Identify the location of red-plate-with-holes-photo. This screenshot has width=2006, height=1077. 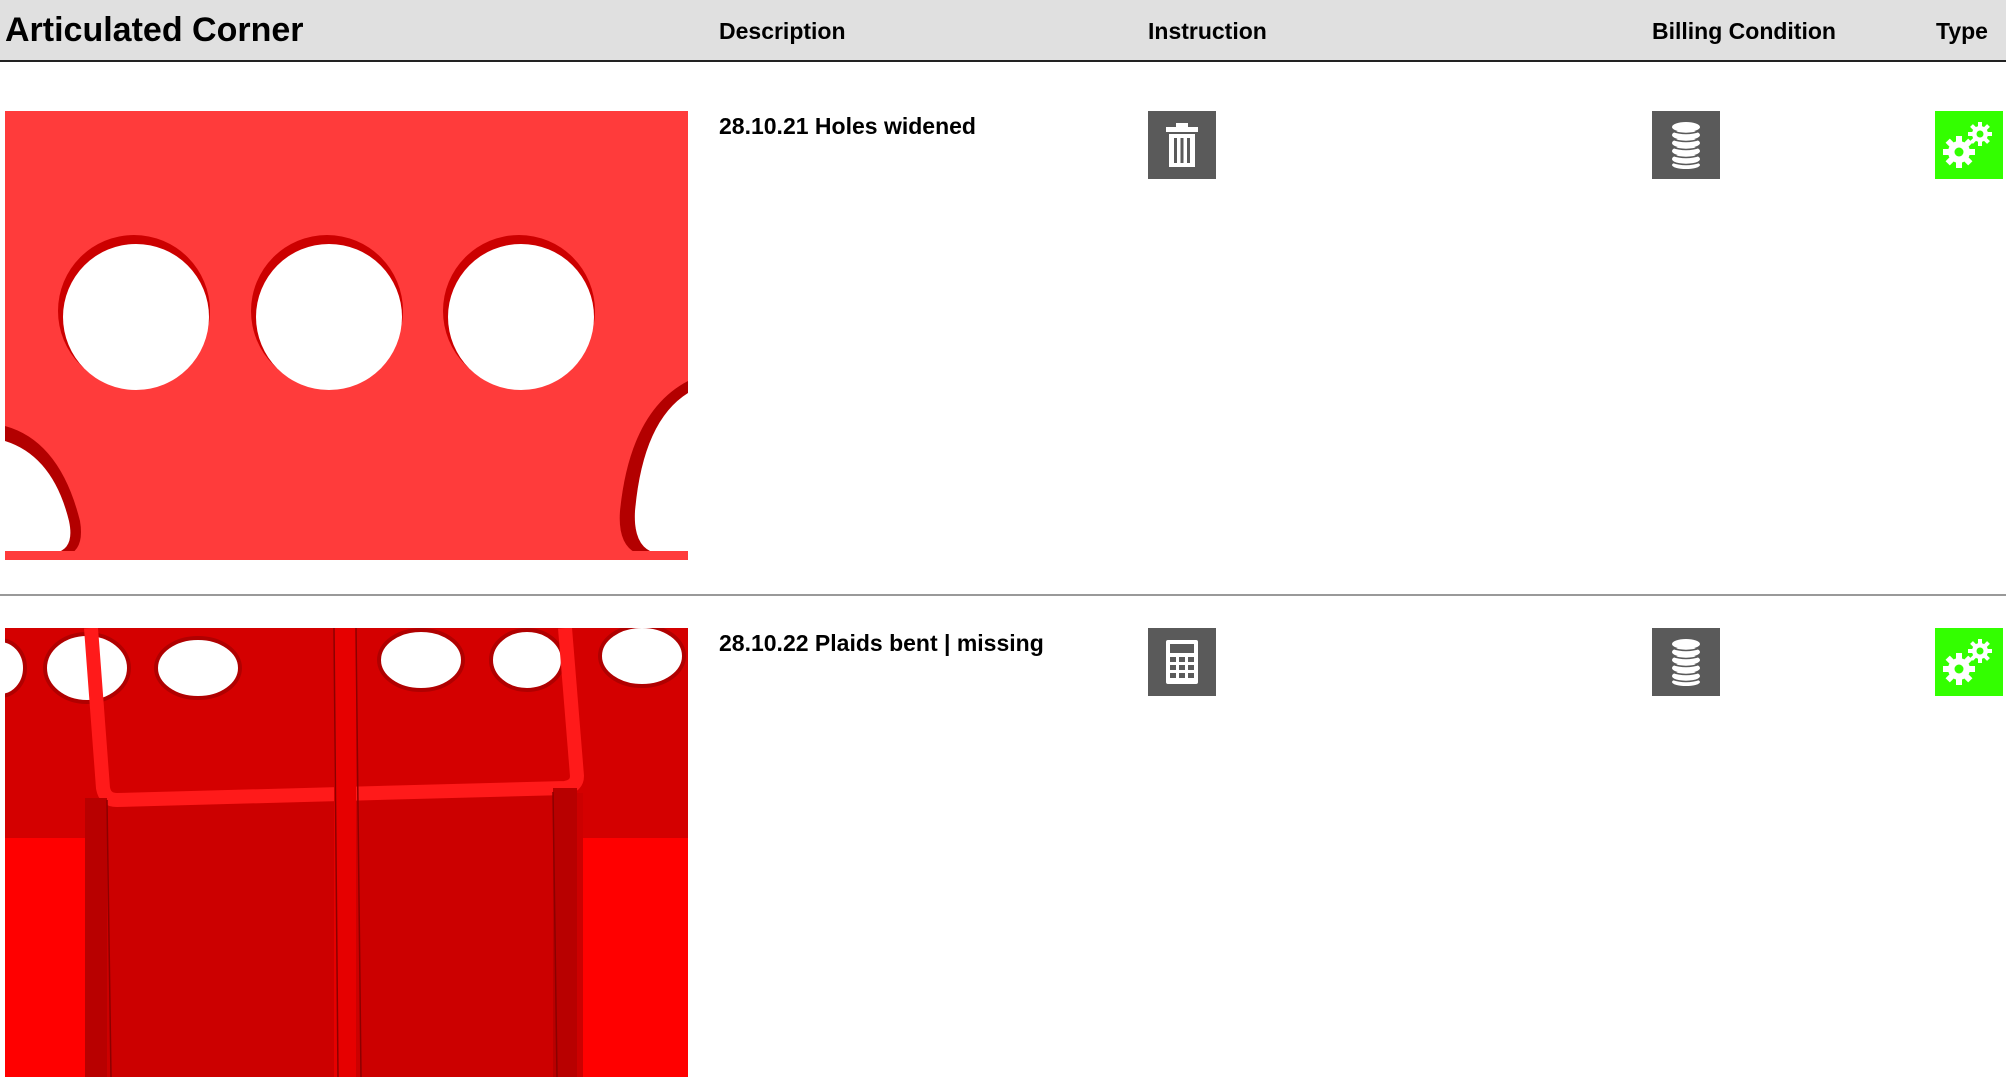
(346, 335).